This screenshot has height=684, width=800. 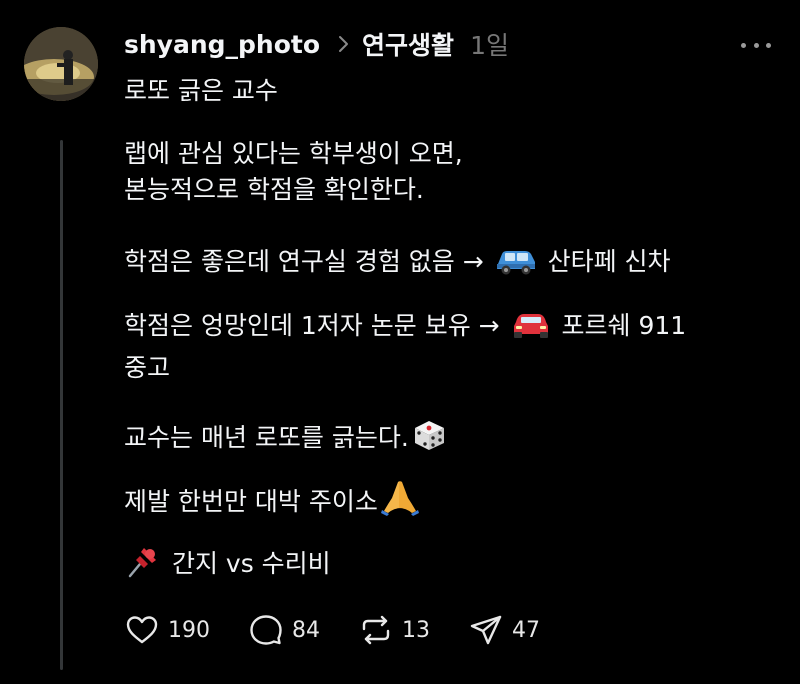 I want to click on post-header: shyang_photo 연구생활 1일, so click(x=316, y=44).